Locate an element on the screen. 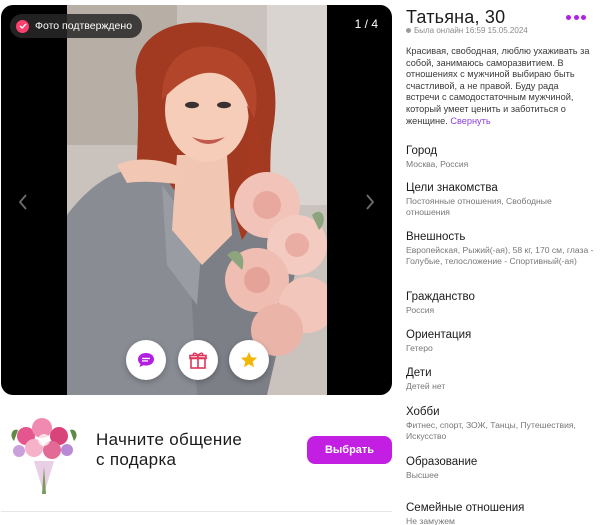  section-marital-status: Семейные отношения Не замужем is located at coordinates (501, 513).